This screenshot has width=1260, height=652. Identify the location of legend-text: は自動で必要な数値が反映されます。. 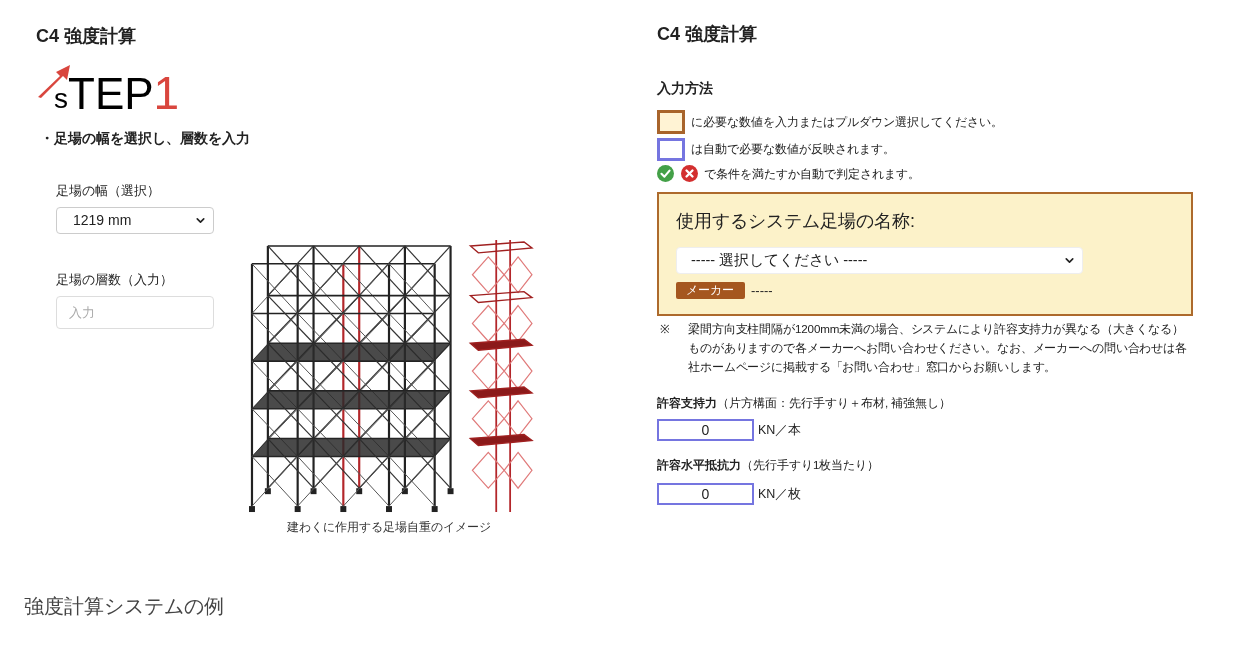
(793, 149).